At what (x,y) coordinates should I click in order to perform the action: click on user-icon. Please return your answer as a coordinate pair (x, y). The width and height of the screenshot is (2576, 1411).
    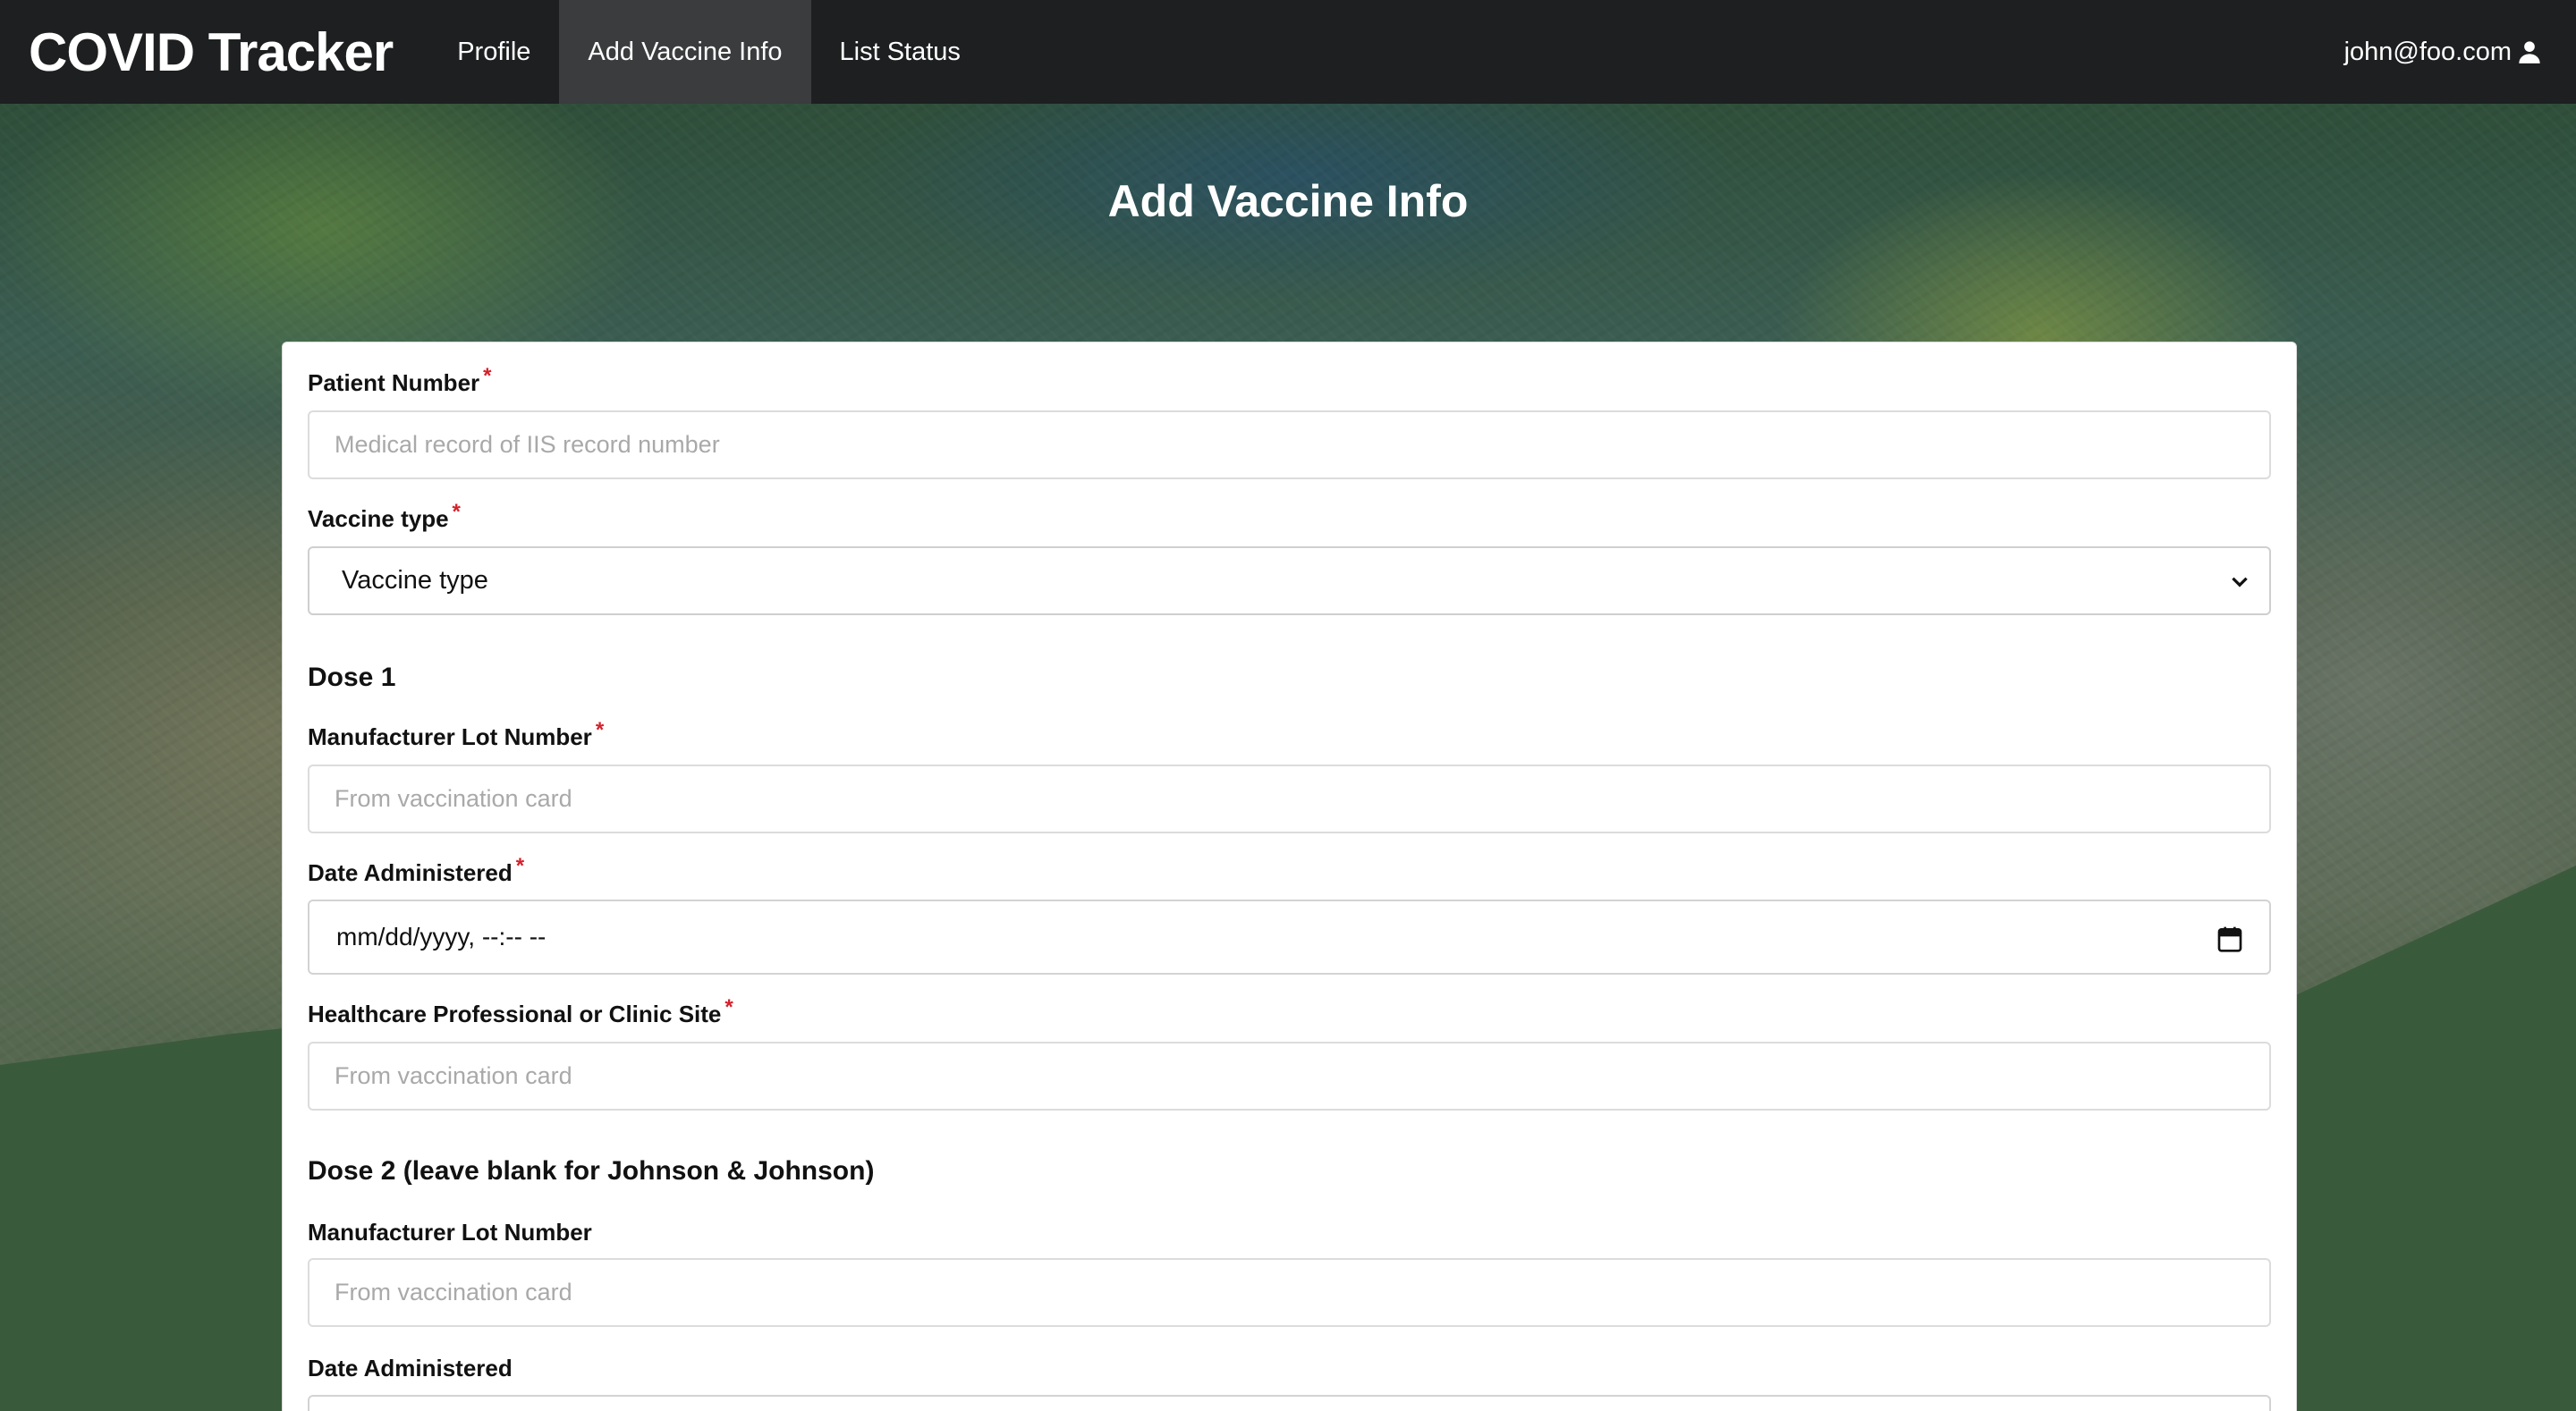
    Looking at the image, I should click on (2529, 52).